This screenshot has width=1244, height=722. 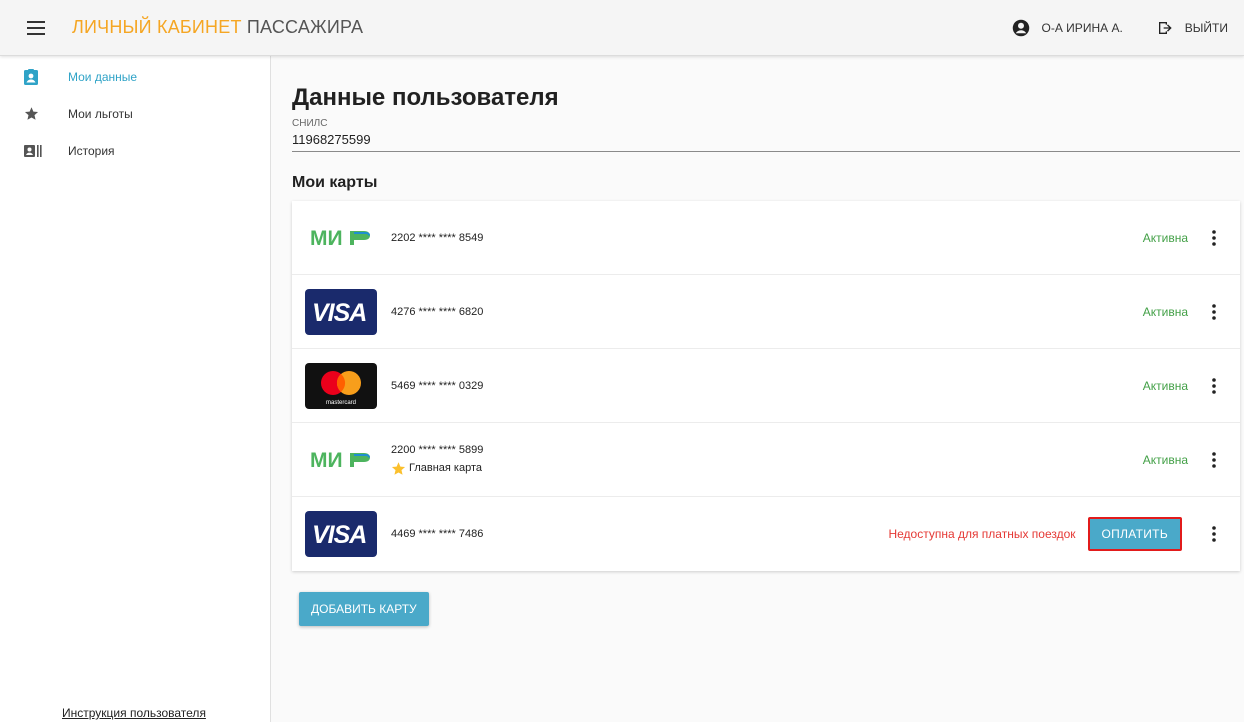 I want to click on account-box-icon, so click(x=34, y=76).